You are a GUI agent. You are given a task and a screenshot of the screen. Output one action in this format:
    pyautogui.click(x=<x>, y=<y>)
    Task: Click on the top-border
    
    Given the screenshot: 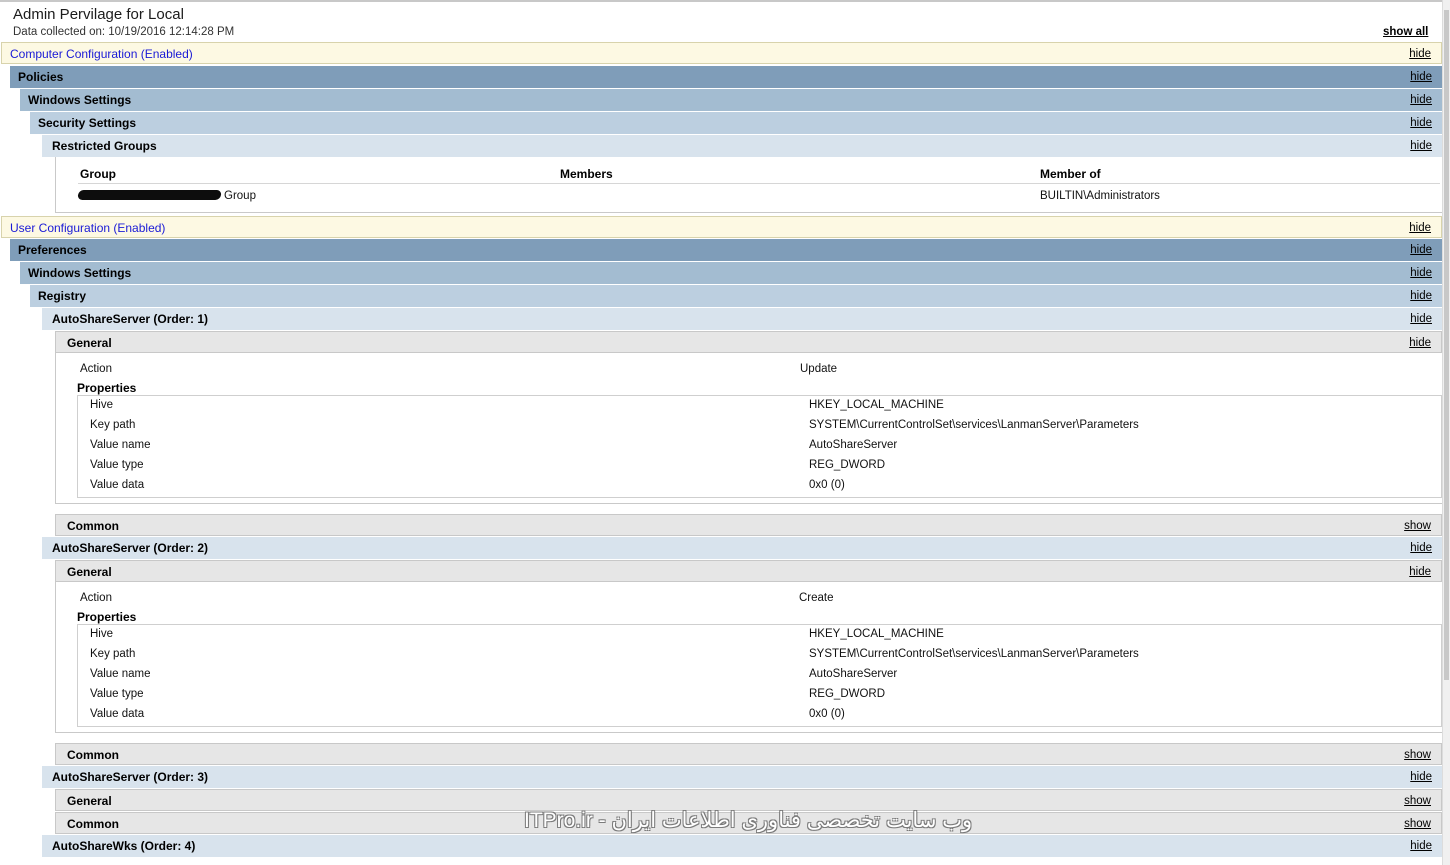 What is the action you would take?
    pyautogui.click(x=721, y=1)
    